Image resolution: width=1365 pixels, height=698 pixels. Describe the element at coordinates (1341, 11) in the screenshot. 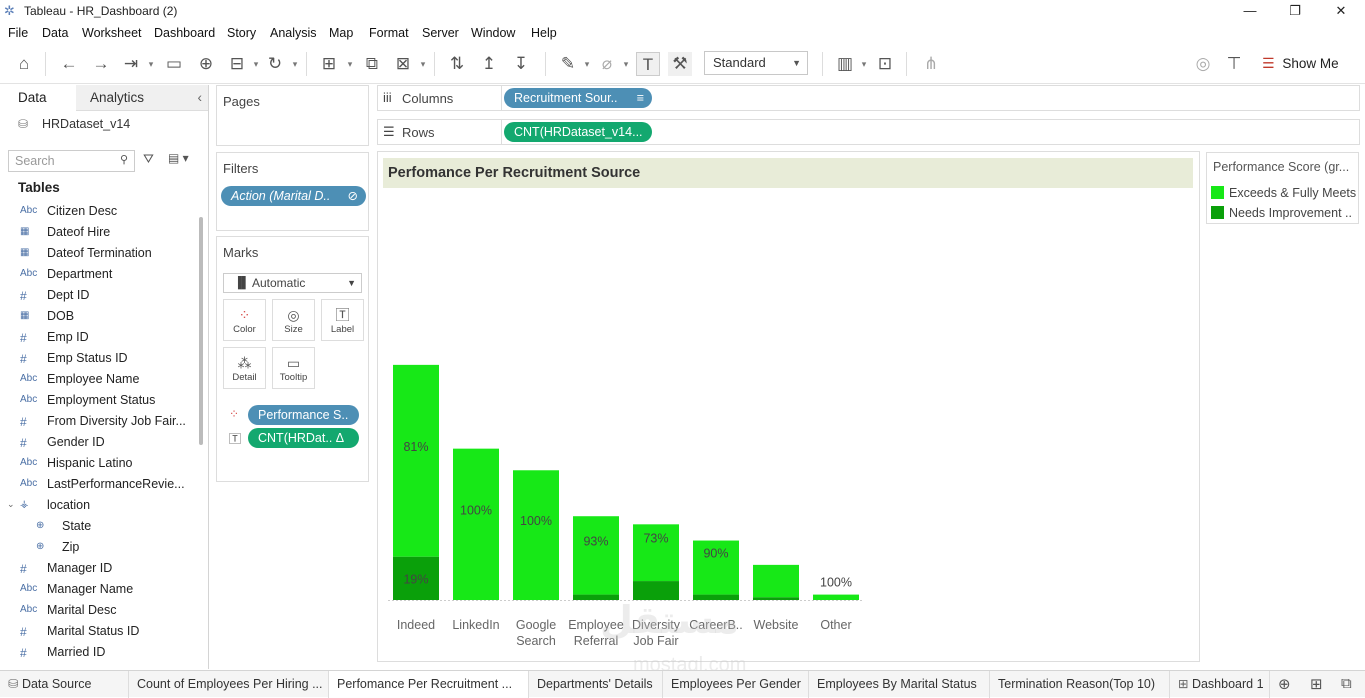

I see `close-icon: ✕` at that location.